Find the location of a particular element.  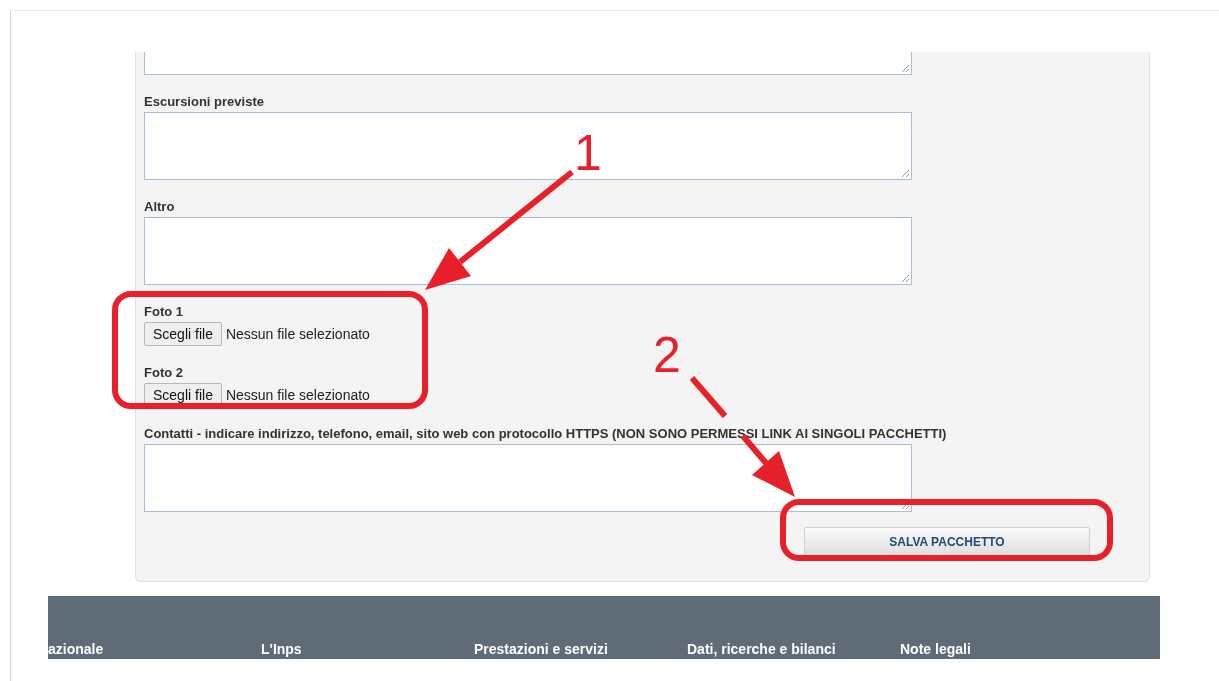

step-number: 1 is located at coordinates (588, 153).